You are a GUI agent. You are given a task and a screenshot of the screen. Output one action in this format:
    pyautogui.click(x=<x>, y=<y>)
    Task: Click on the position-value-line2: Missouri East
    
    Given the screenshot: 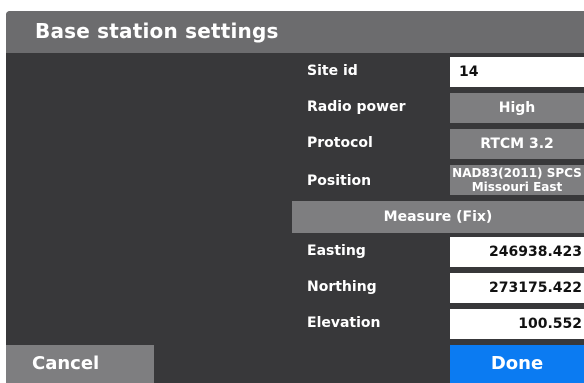 What is the action you would take?
    pyautogui.click(x=517, y=187)
    